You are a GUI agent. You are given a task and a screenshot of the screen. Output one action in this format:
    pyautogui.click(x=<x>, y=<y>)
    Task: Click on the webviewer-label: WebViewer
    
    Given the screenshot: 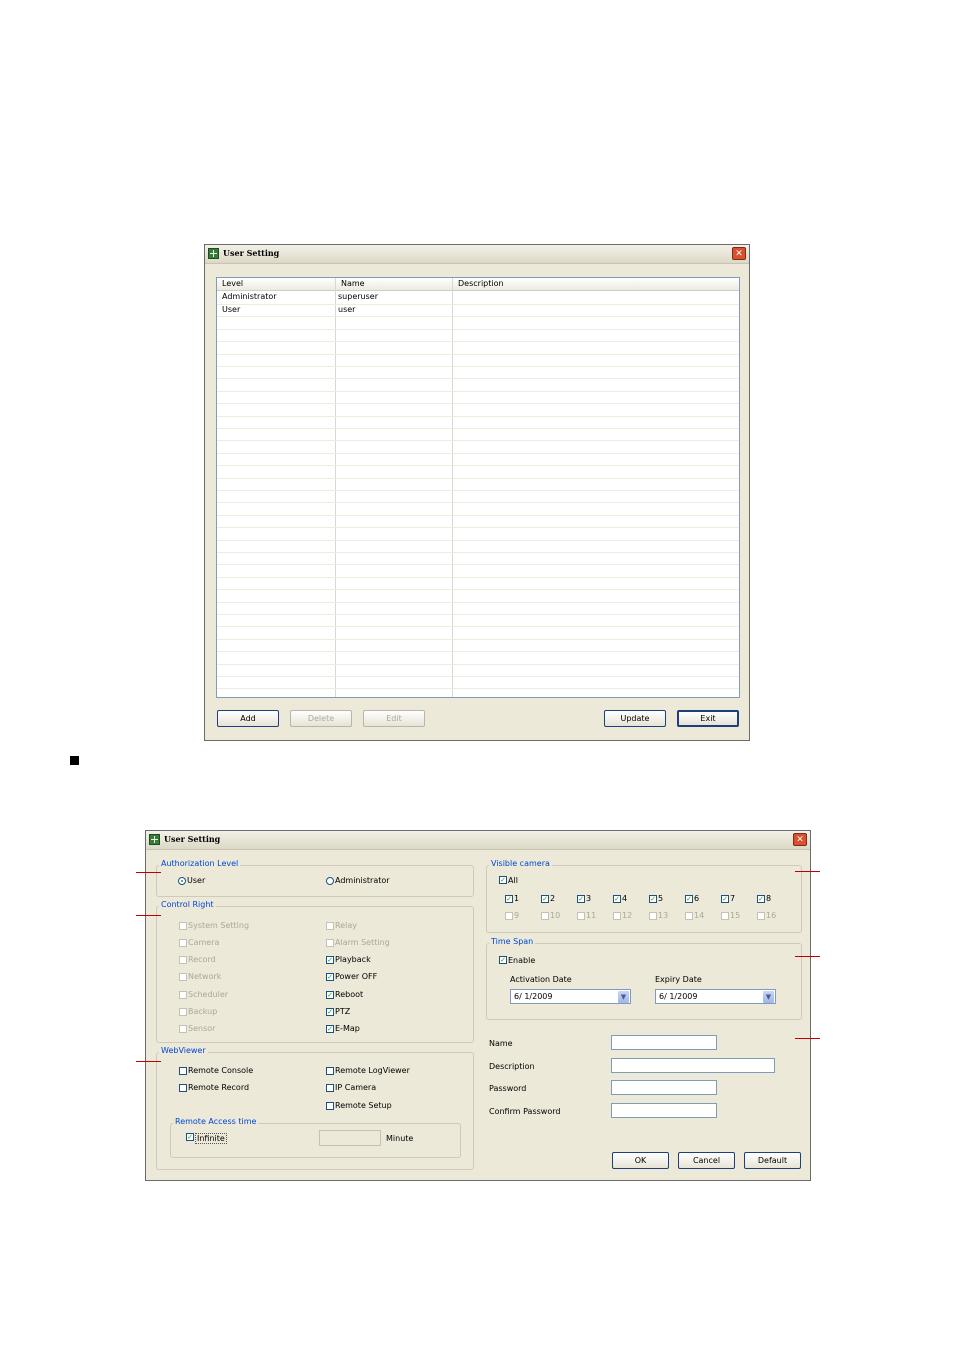 What is the action you would take?
    pyautogui.click(x=183, y=1050)
    